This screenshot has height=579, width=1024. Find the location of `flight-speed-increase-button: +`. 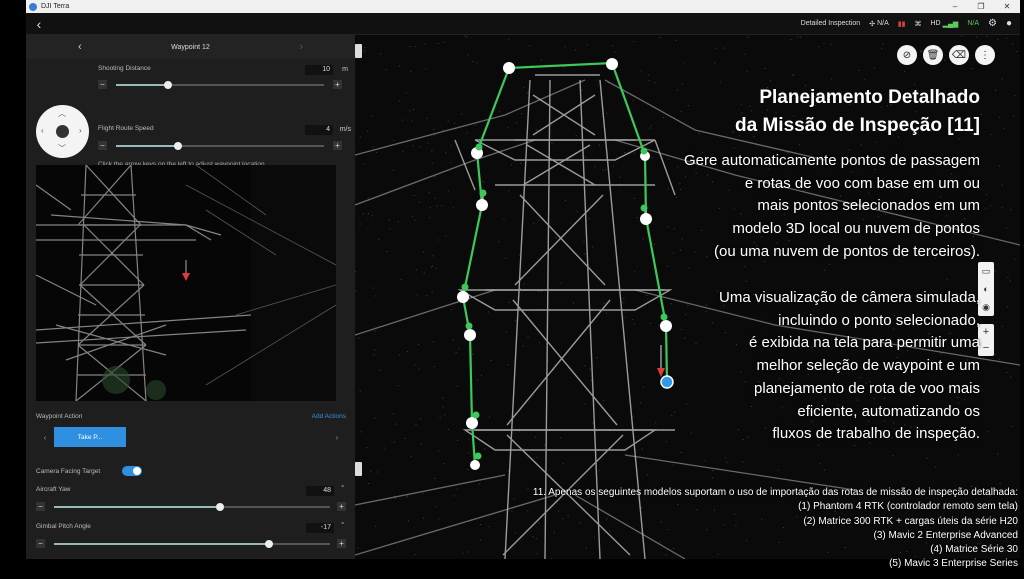

flight-speed-increase-button: + is located at coordinates (337, 145).